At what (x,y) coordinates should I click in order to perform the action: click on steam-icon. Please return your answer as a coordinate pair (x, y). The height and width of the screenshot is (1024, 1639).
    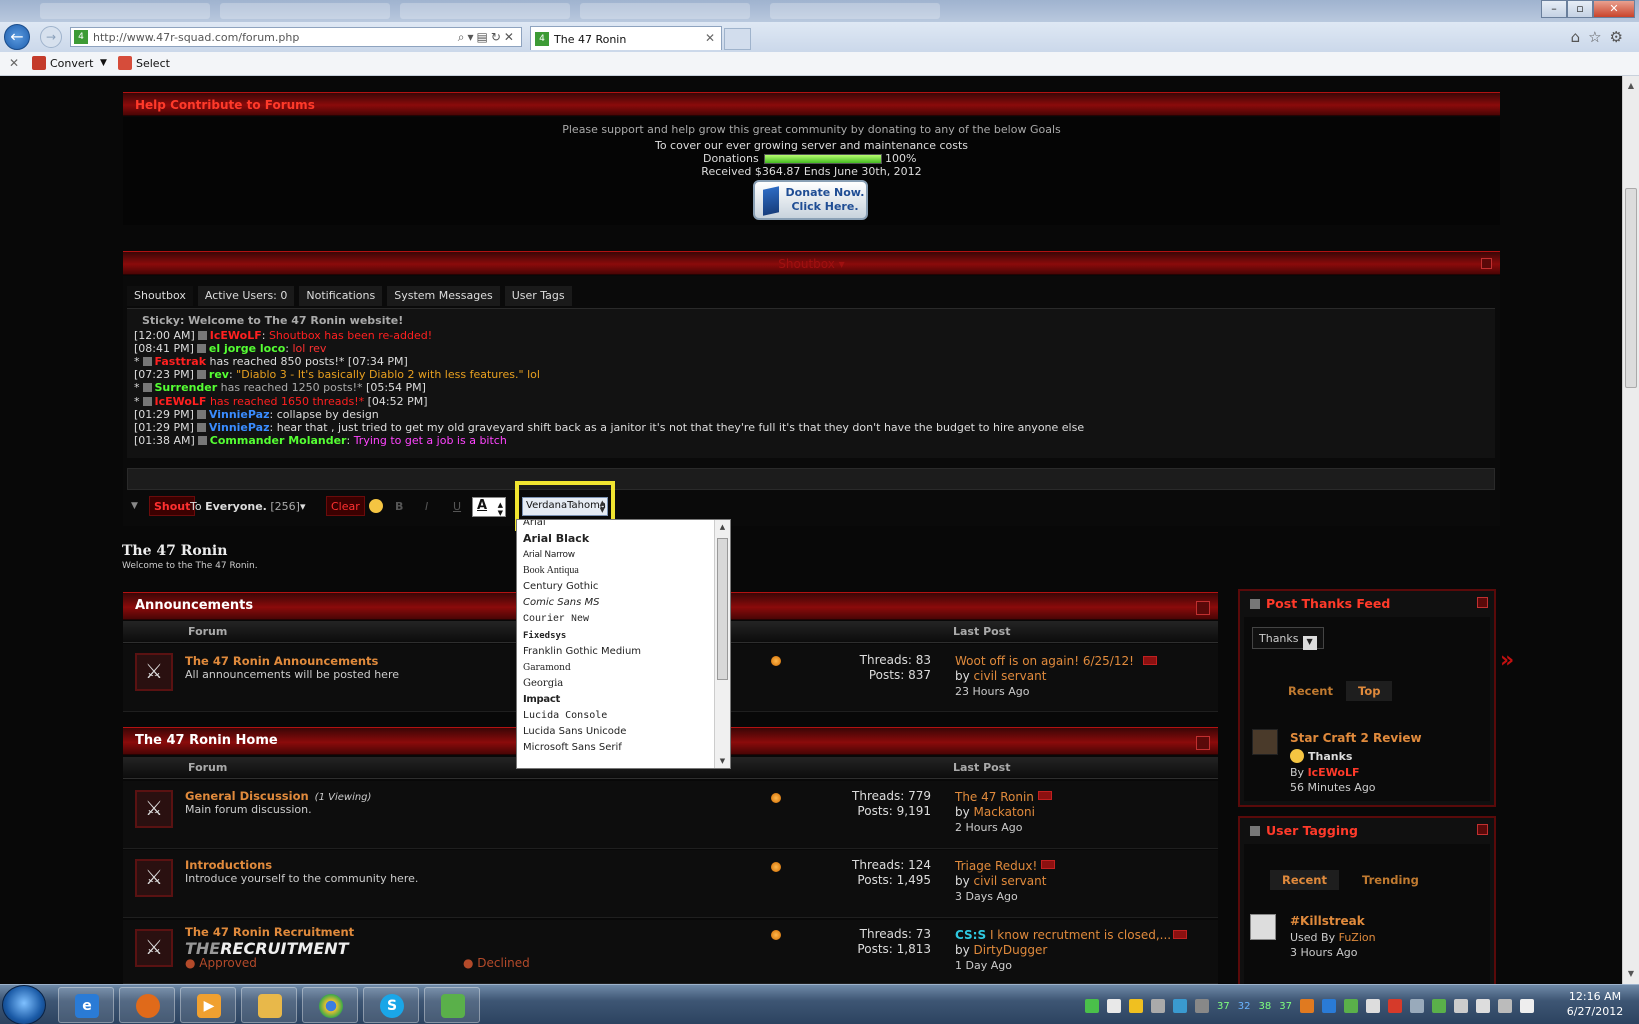
    Looking at the image, I should click on (1158, 1006).